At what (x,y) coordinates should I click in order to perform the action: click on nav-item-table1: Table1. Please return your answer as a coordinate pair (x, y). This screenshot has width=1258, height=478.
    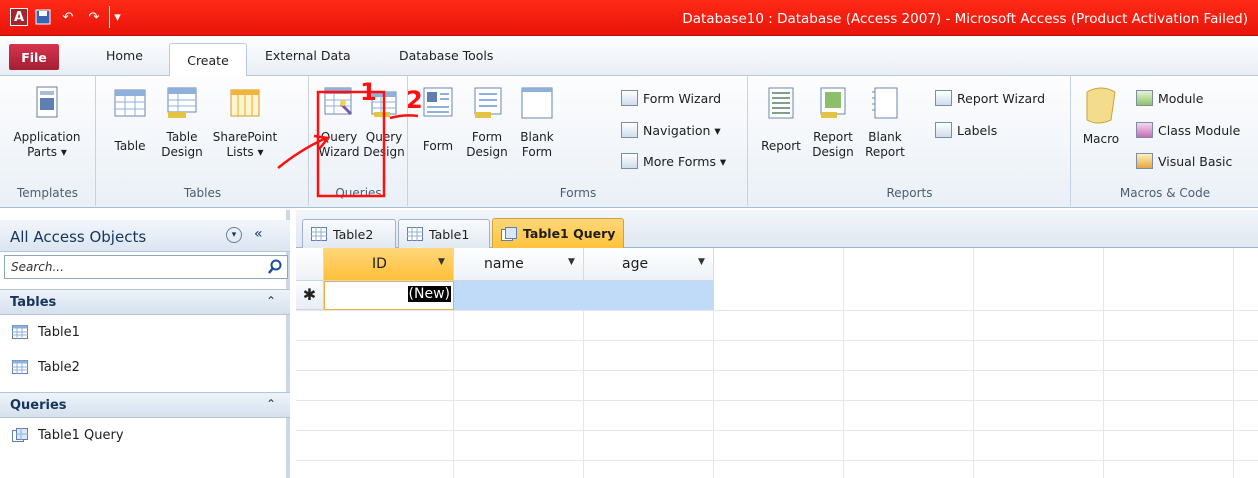
    Looking at the image, I should click on (145, 333).